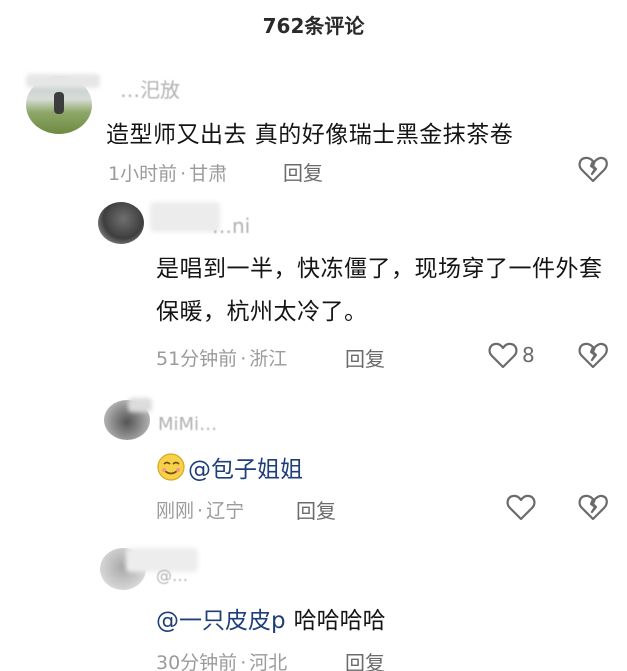 This screenshot has width=627, height=671. Describe the element at coordinates (225, 511) in the screenshot. I see `comment-location: 辽宁` at that location.